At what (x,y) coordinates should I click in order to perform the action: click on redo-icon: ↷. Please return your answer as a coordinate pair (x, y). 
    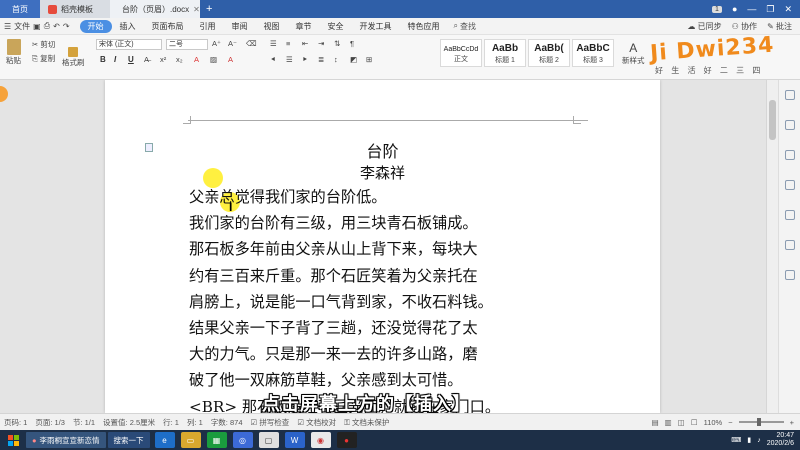
    Looking at the image, I should click on (66, 26).